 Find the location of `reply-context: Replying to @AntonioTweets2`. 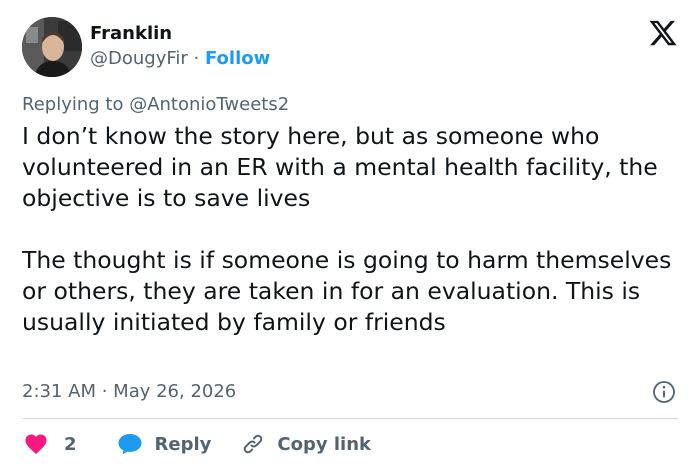

reply-context: Replying to @AntonioTweets2 is located at coordinates (155, 105).